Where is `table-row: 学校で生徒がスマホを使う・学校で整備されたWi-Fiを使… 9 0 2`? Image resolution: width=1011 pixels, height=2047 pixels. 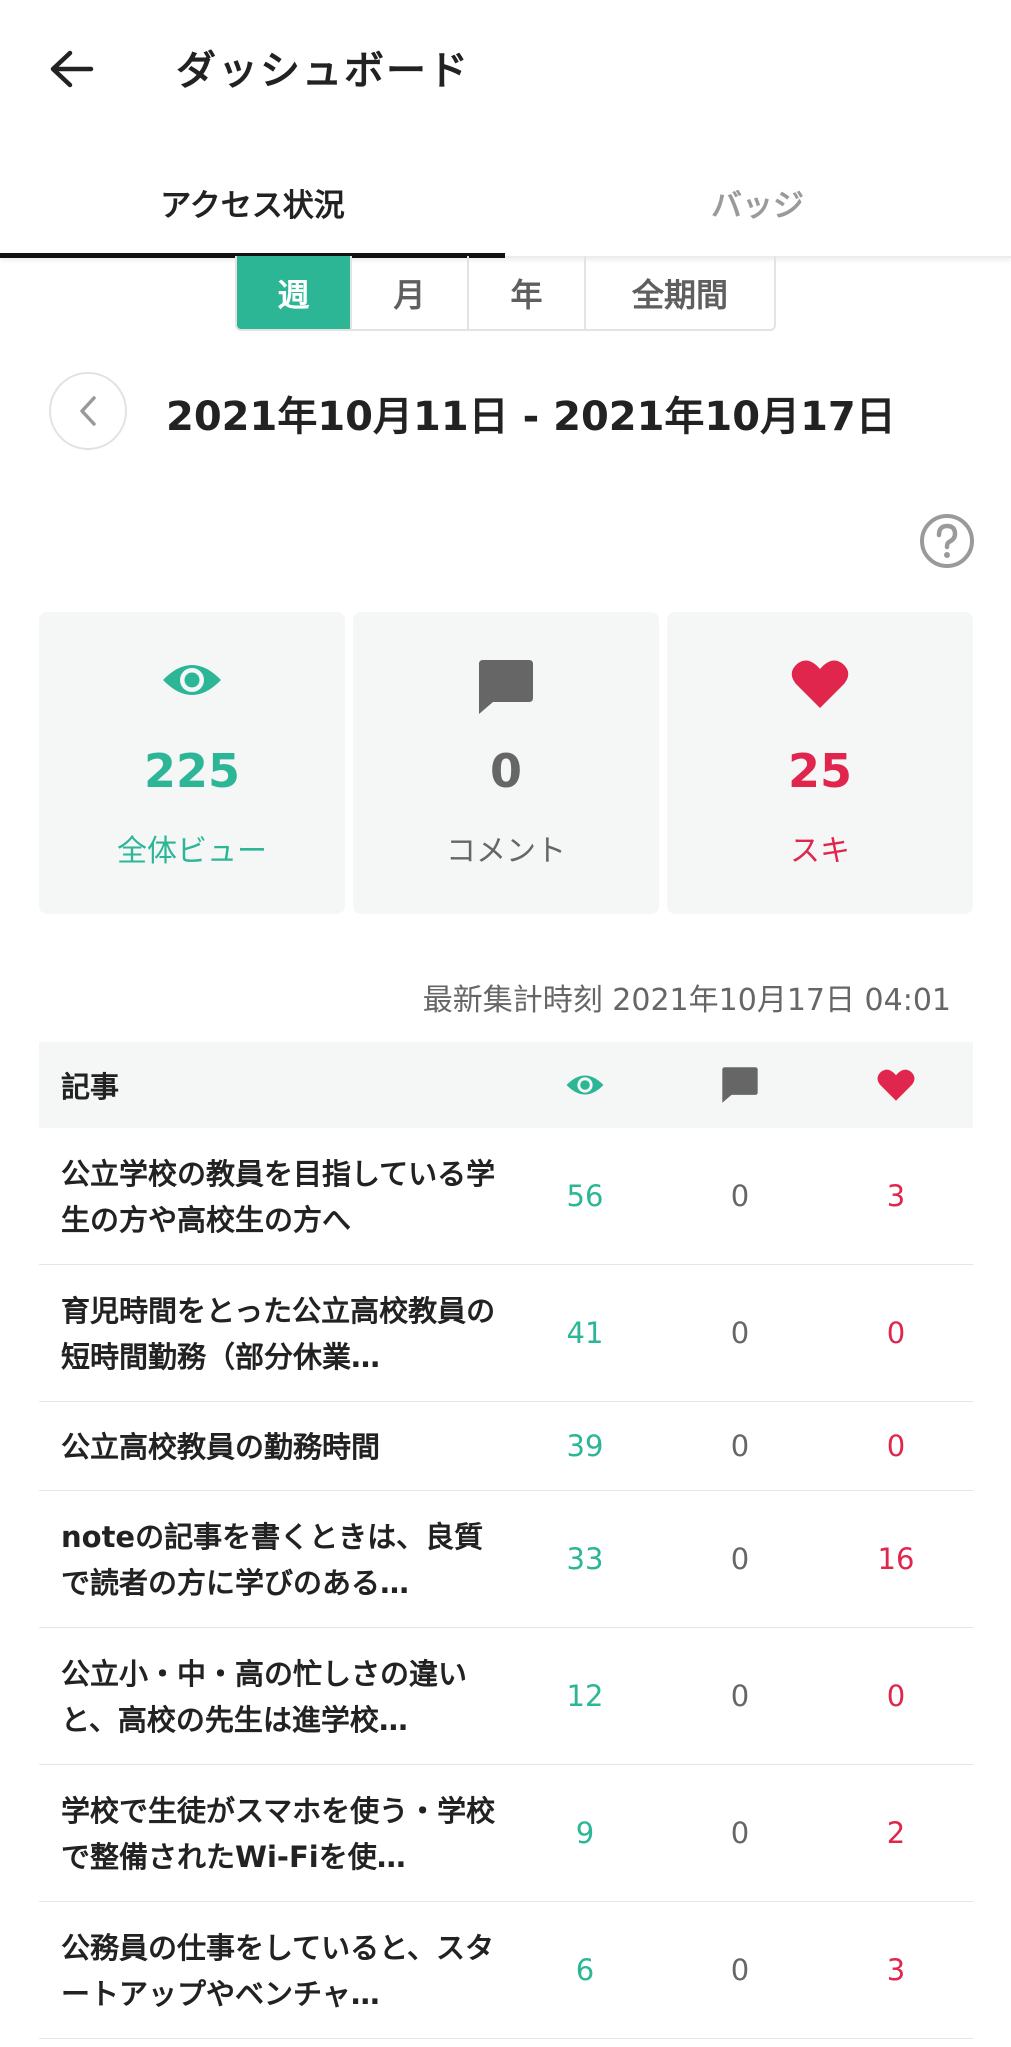 table-row: 学校で生徒がスマホを使う・学校で整備されたWi-Fiを使… 9 0 2 is located at coordinates (506, 1833).